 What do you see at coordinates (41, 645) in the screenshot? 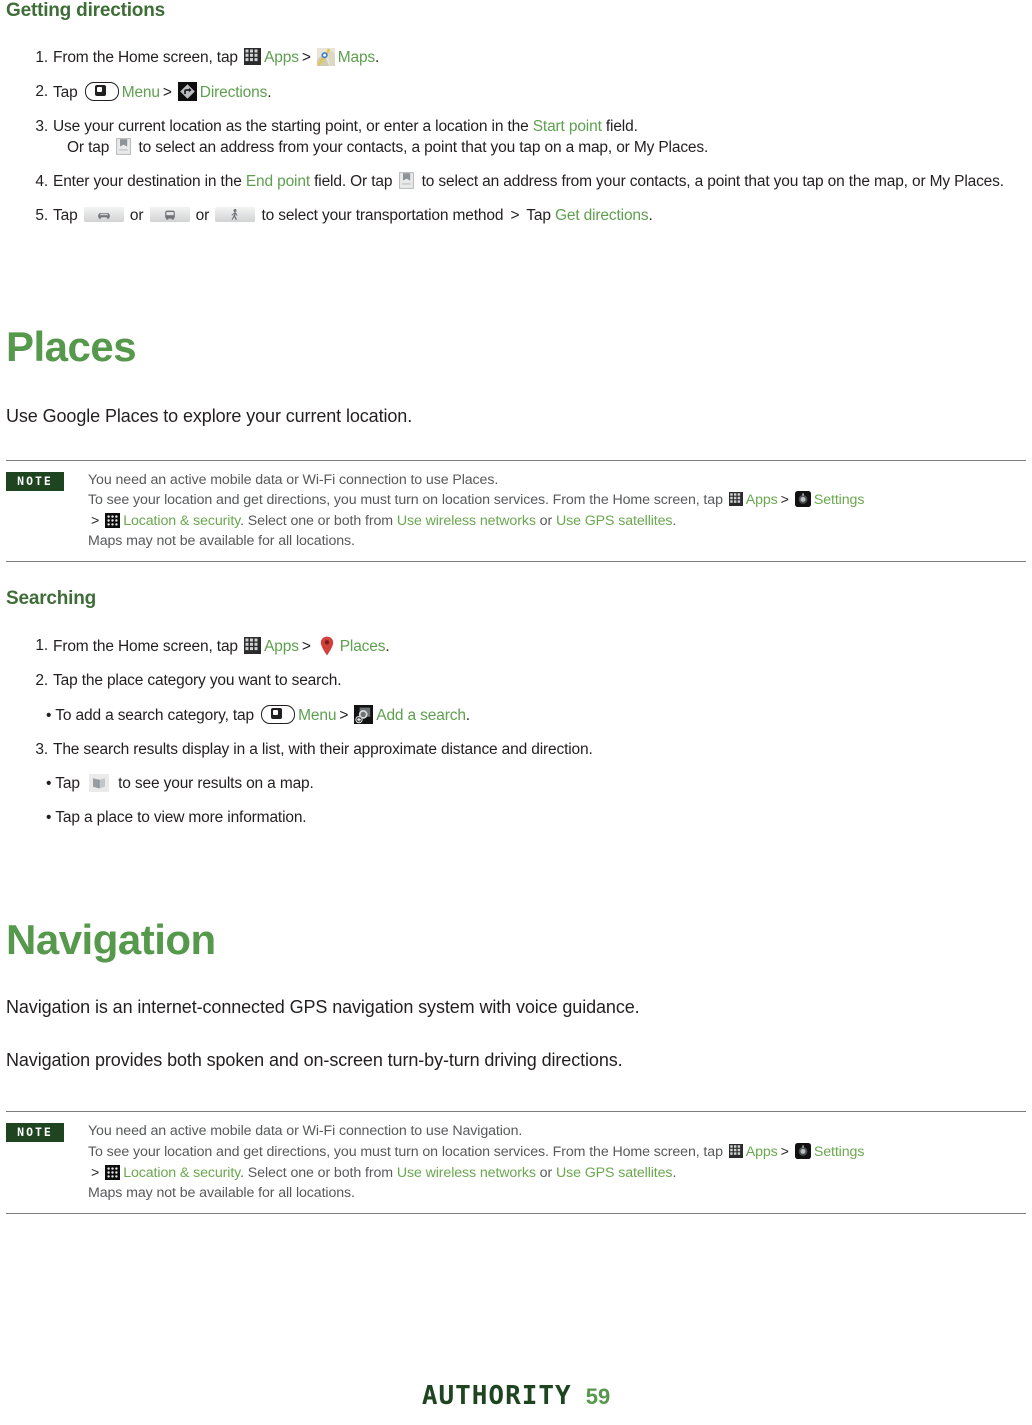
I see `step-number: 1.` at bounding box center [41, 645].